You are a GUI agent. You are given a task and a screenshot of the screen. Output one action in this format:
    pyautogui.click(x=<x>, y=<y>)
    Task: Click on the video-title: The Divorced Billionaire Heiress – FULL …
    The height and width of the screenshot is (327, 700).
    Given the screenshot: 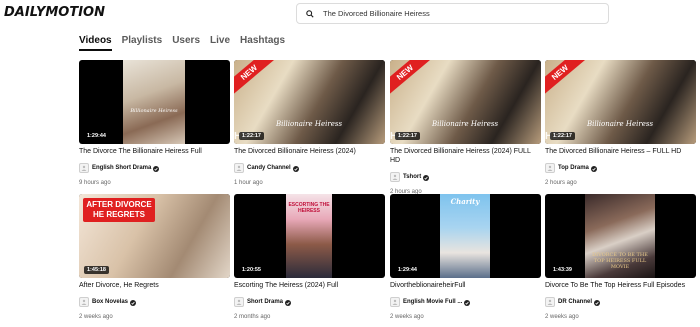 What is the action you would take?
    pyautogui.click(x=620, y=151)
    